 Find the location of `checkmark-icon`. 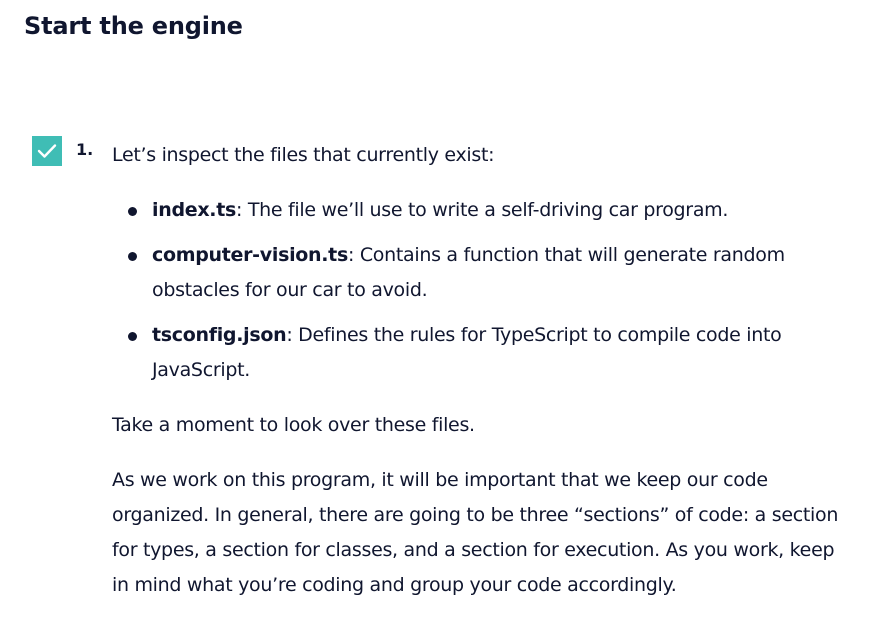

checkmark-icon is located at coordinates (47, 151).